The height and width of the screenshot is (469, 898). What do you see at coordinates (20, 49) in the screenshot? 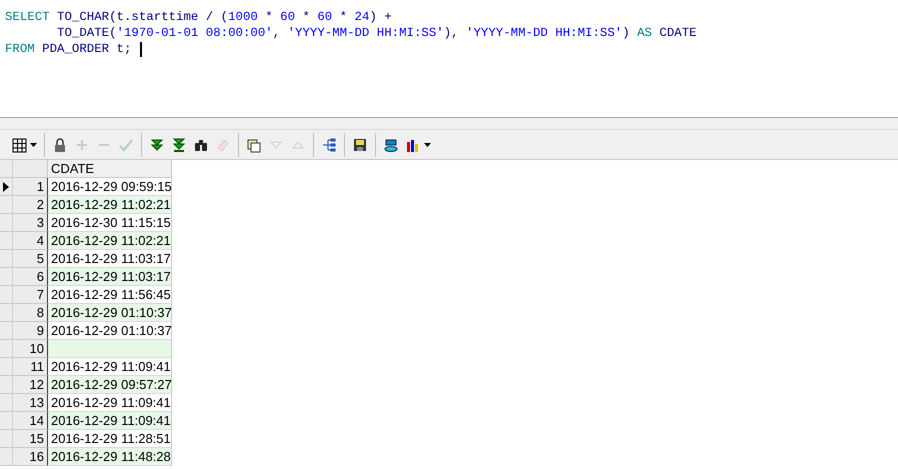
I see `sql-token: FROM` at bounding box center [20, 49].